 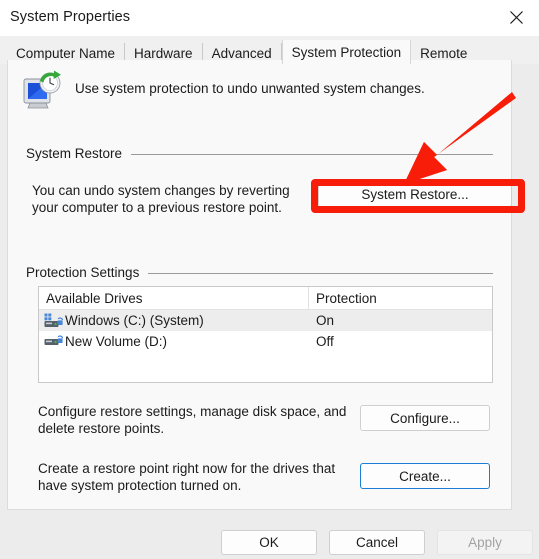 I want to click on protection-settings-group-rule, so click(x=320, y=273).